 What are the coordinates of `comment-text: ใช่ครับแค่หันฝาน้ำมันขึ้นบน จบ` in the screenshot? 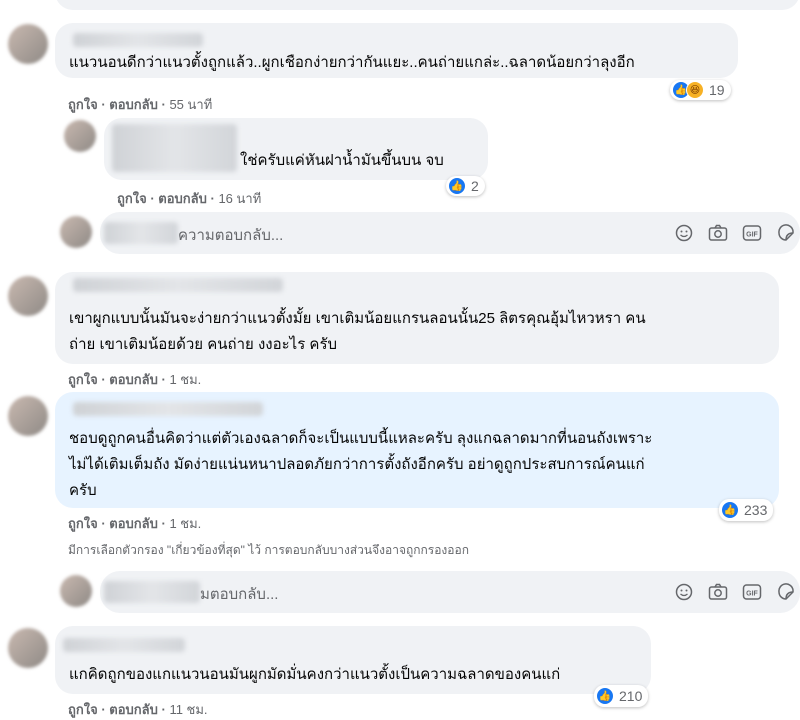 It's located at (342, 160).